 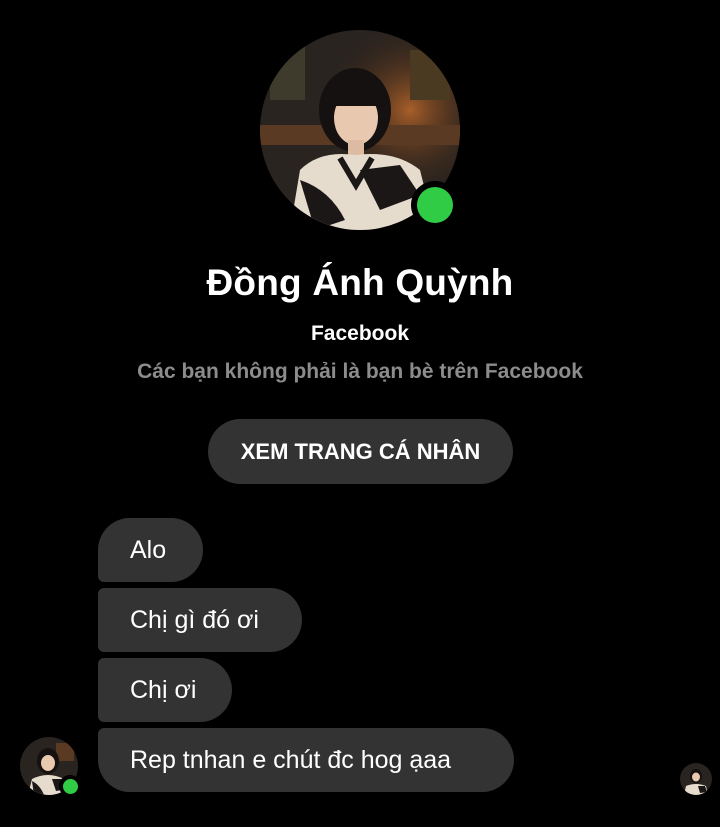 I want to click on message-bubble: Chị gì đó ơi, so click(x=200, y=620).